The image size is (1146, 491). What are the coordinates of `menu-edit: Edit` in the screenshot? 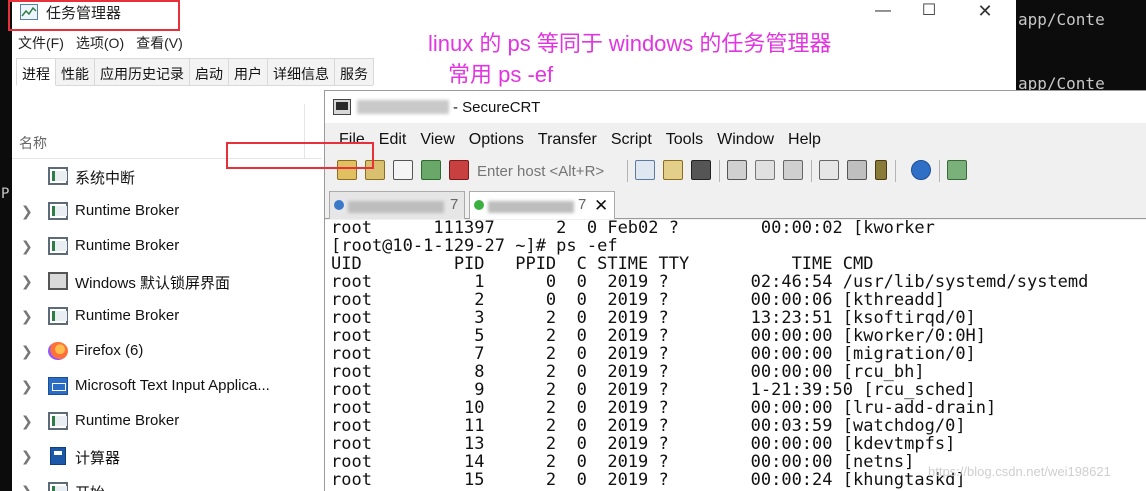 It's located at (393, 140).